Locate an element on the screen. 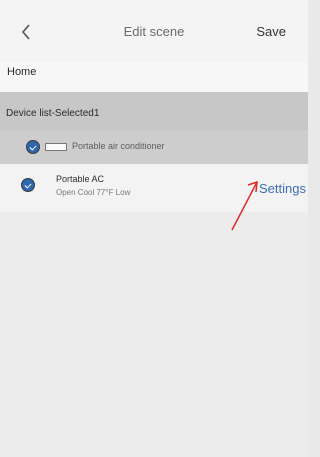  device-status: Open Cool 77°F Low is located at coordinates (93, 192).